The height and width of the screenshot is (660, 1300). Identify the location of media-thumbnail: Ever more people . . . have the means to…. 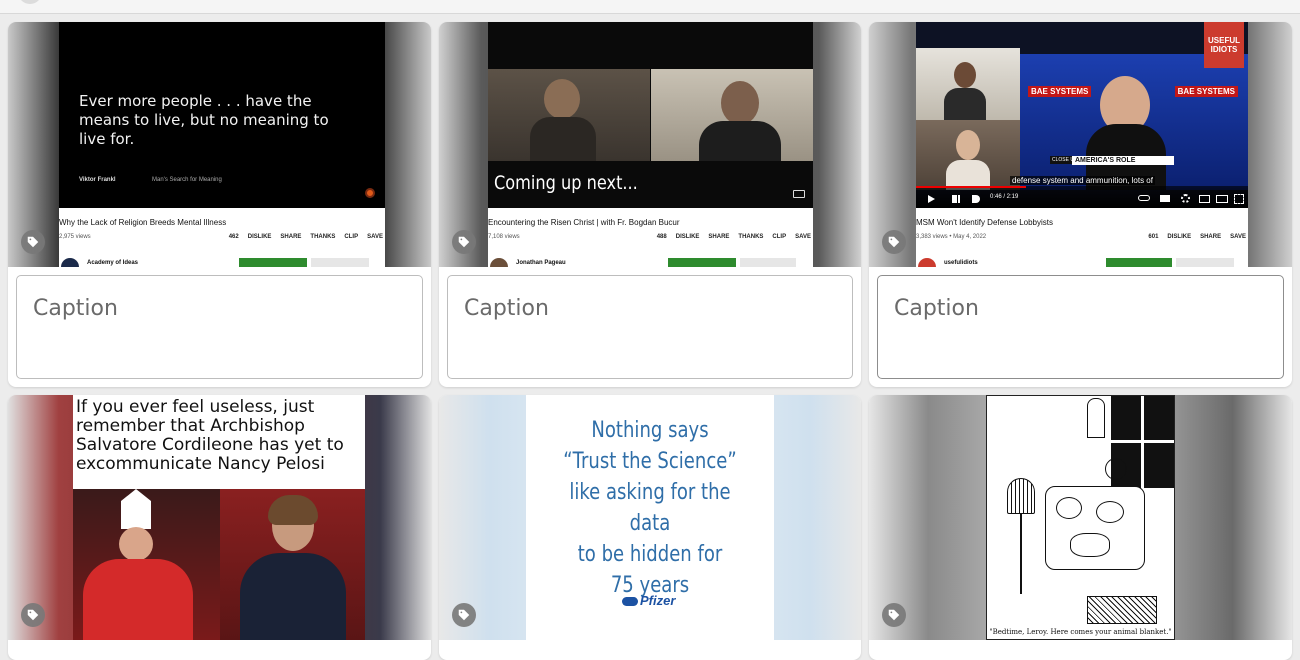
(219, 144).